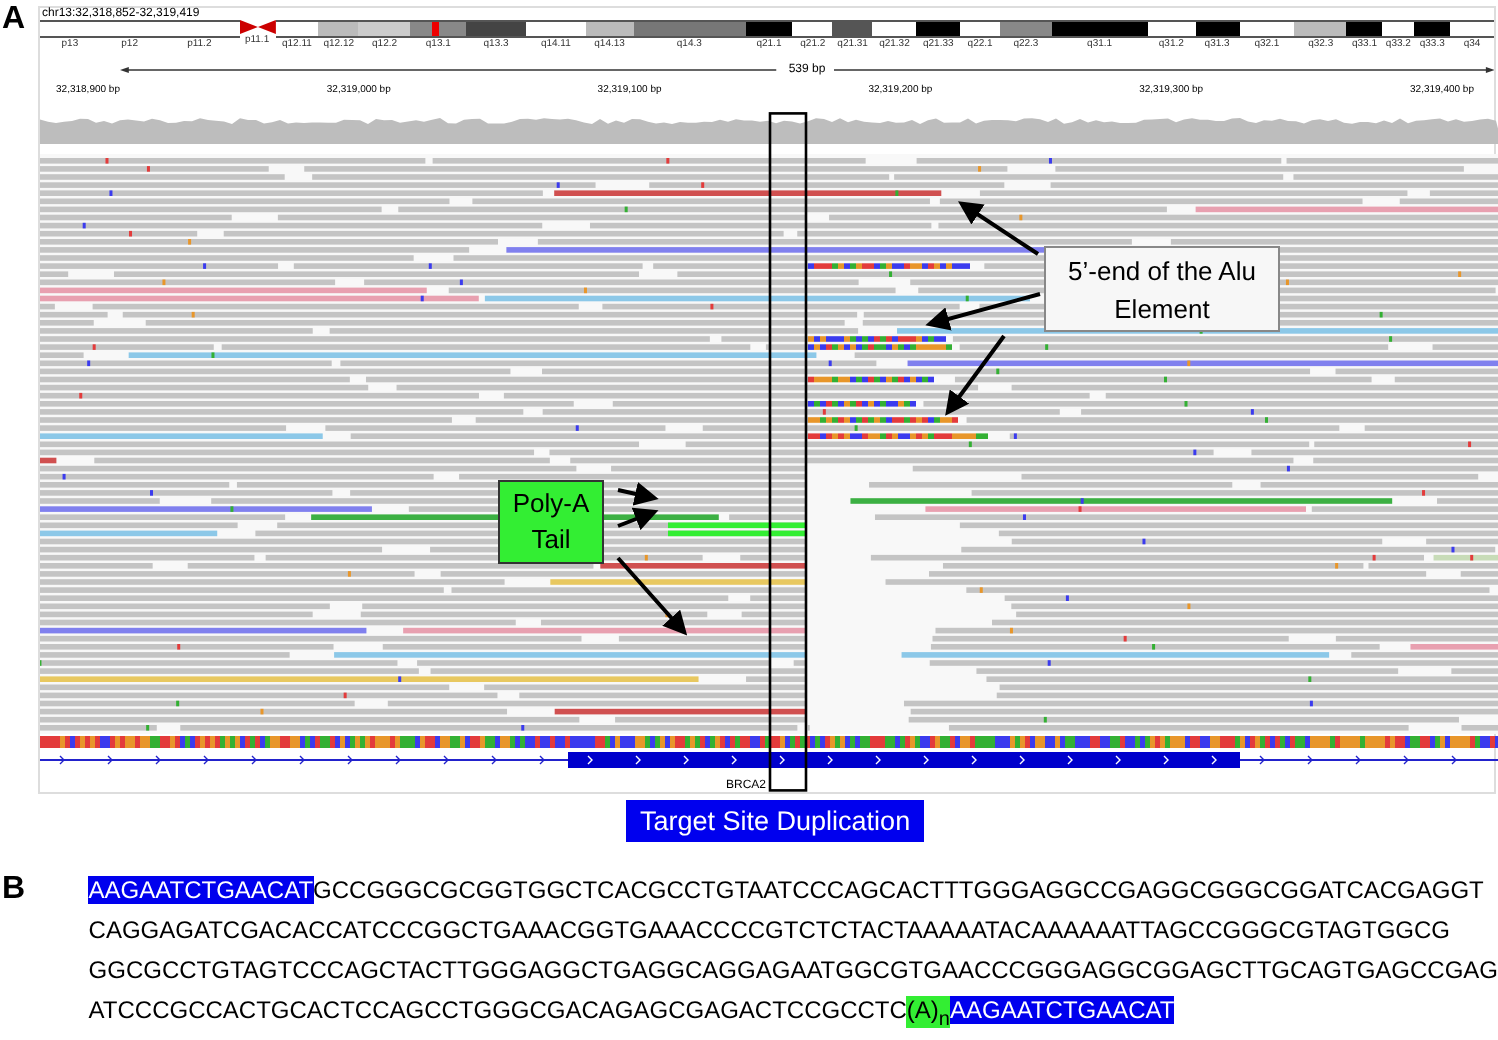  Describe the element at coordinates (775, 821) in the screenshot. I see `target-site-duplication-label: Target Site Duplication` at that location.